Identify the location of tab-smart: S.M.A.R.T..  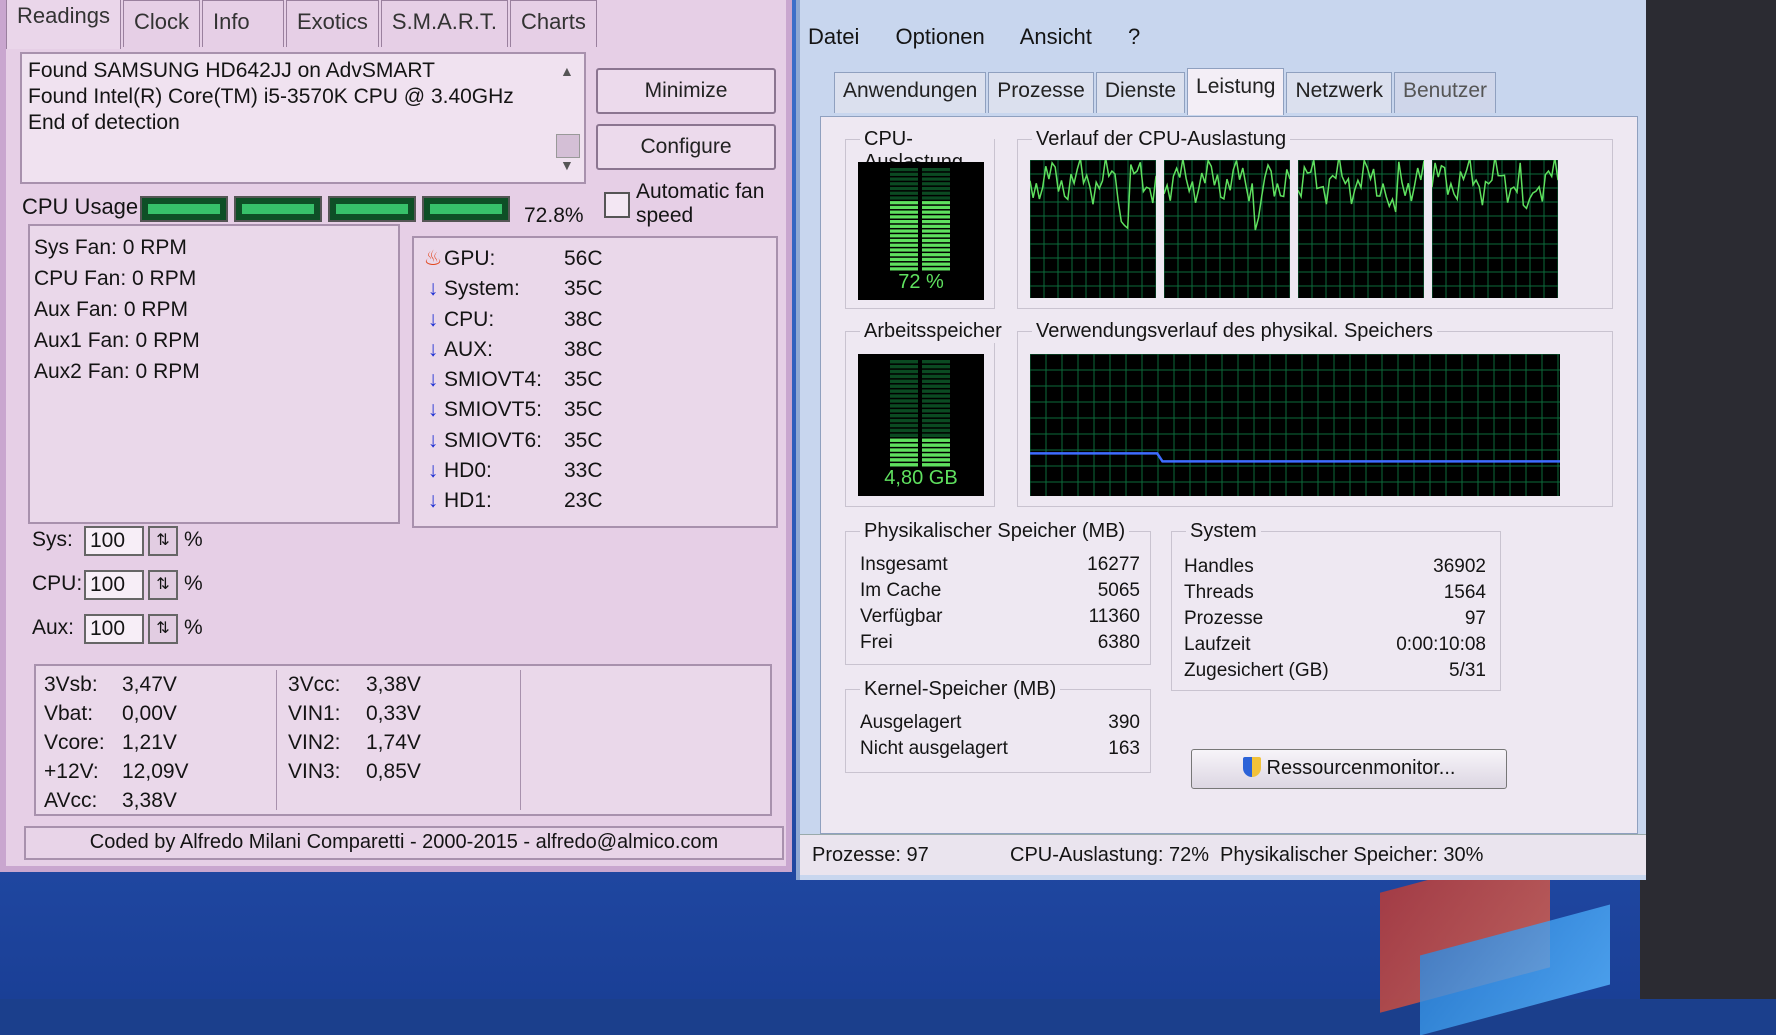
(444, 23).